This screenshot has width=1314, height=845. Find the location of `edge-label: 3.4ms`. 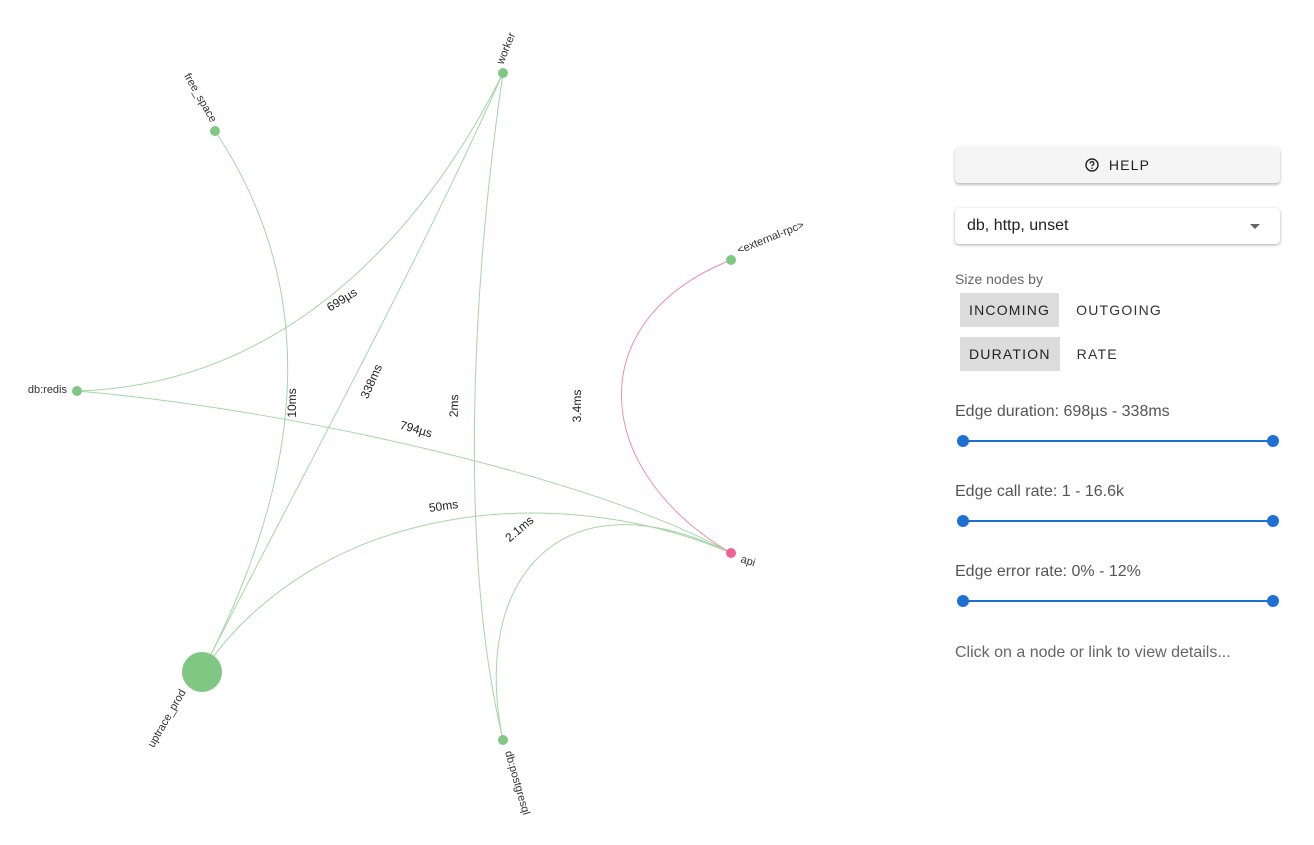

edge-label: 3.4ms is located at coordinates (577, 406).